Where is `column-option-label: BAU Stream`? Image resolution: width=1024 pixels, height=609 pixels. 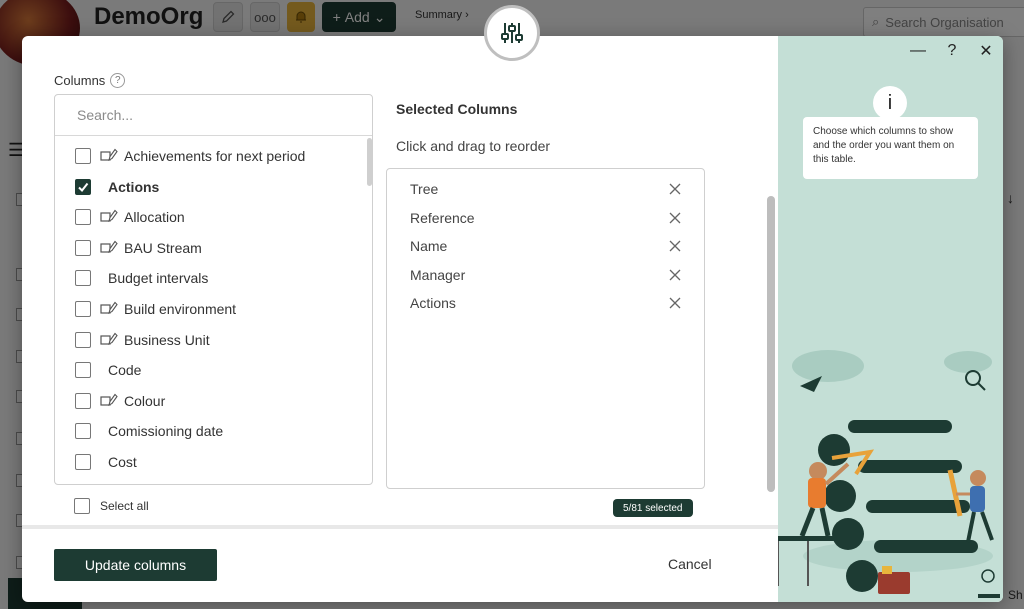
column-option-label: BAU Stream is located at coordinates (163, 247).